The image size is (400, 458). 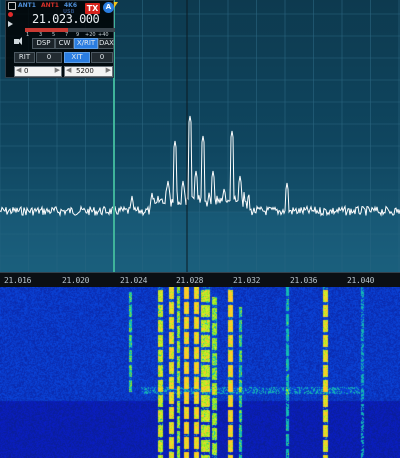 What do you see at coordinates (50, 5) in the screenshot?
I see `tx-antenna-selector: ANT1` at bounding box center [50, 5].